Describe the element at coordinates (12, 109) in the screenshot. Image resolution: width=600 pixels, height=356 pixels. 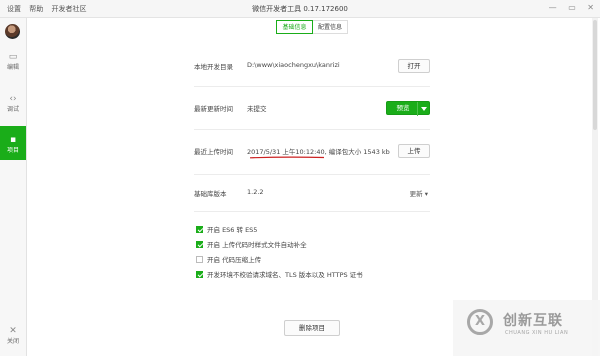
I see `sidebar-item-label: 调试` at that location.